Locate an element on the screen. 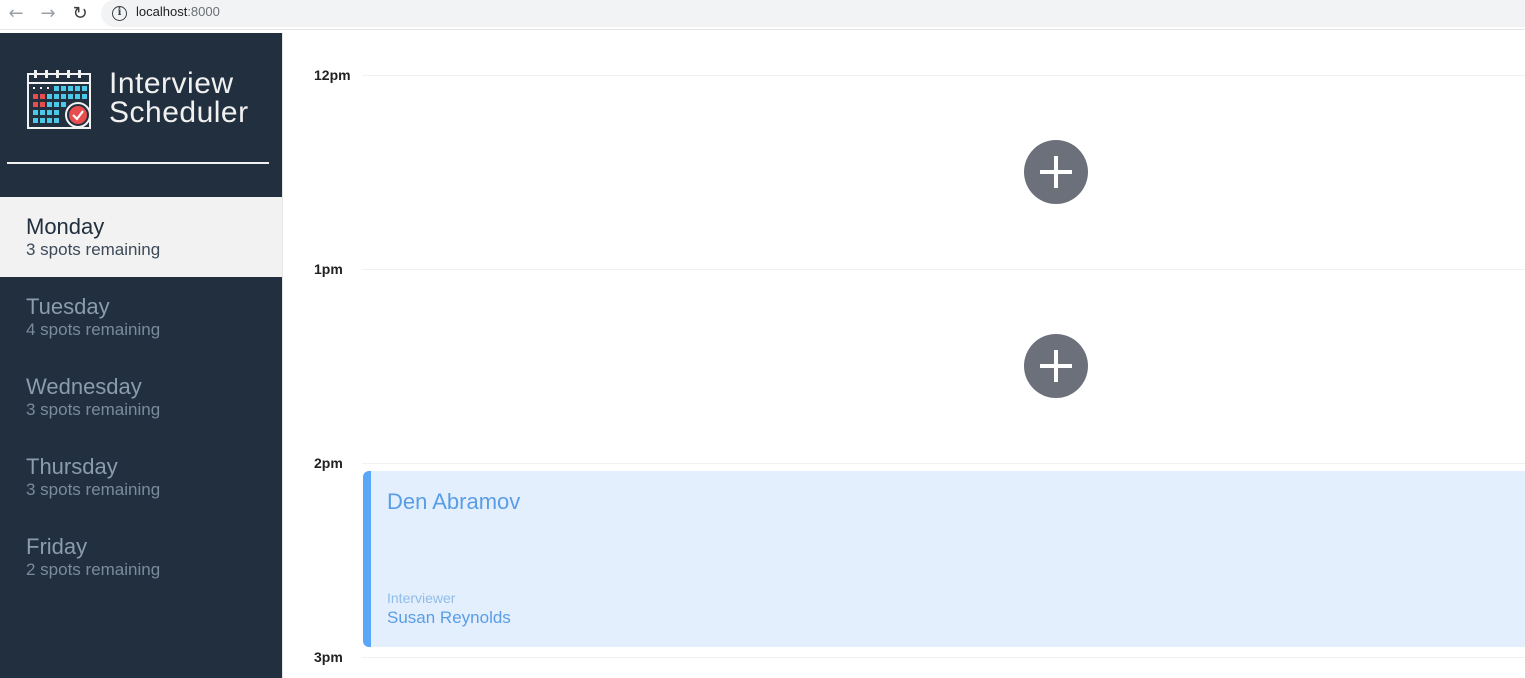  student-name: Den Abramov is located at coordinates (454, 501).